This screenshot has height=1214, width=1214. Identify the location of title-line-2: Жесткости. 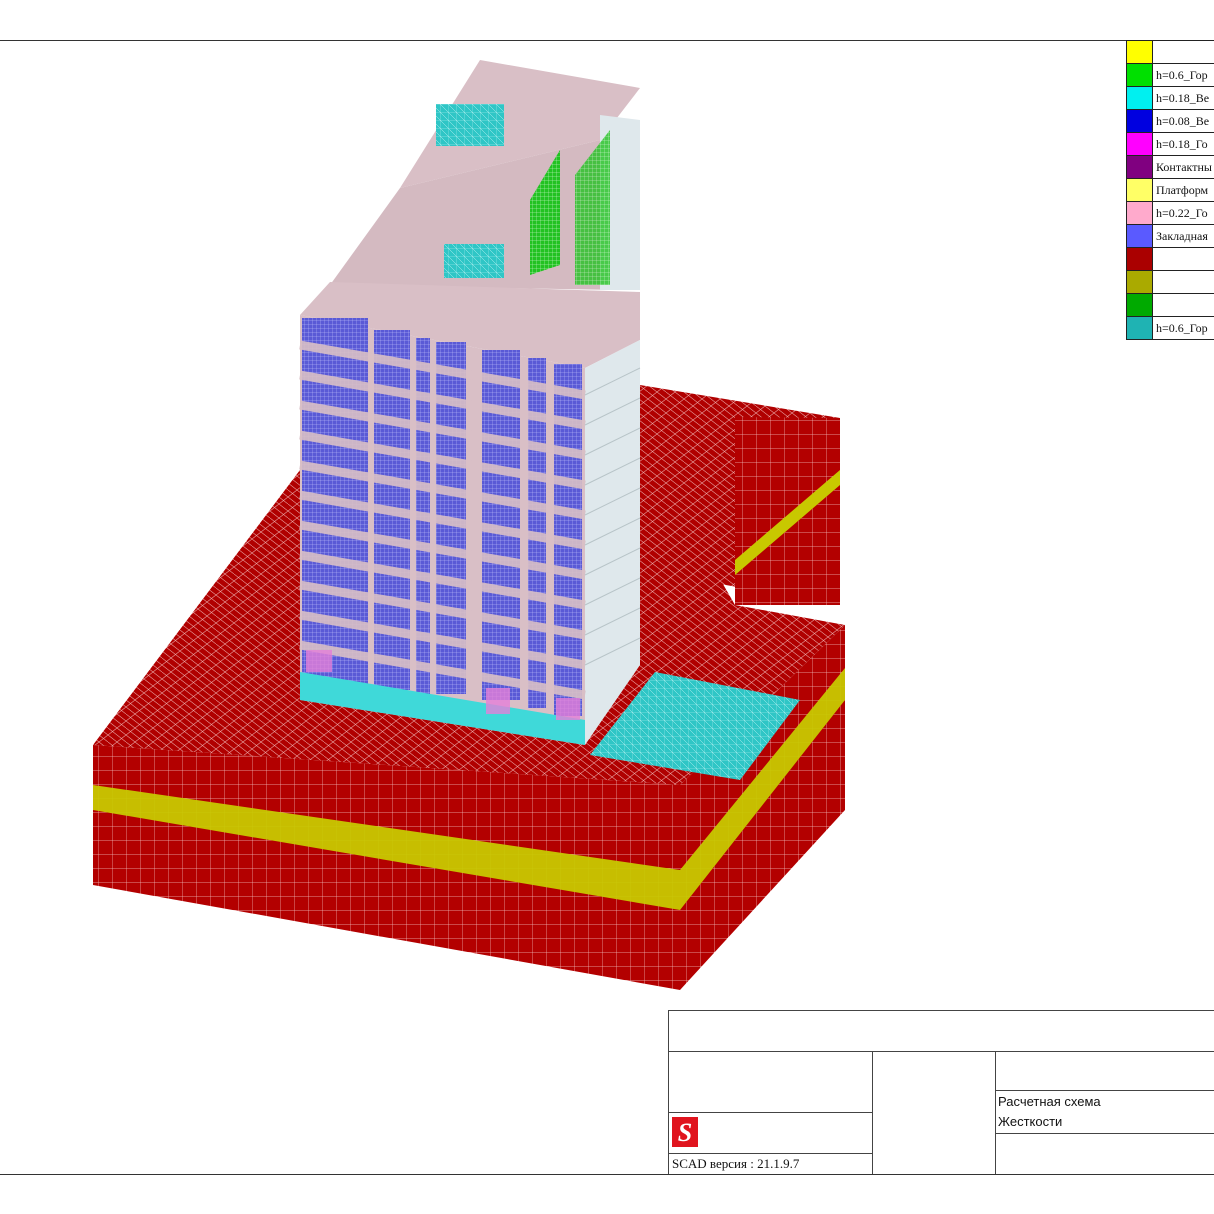
(1030, 1121).